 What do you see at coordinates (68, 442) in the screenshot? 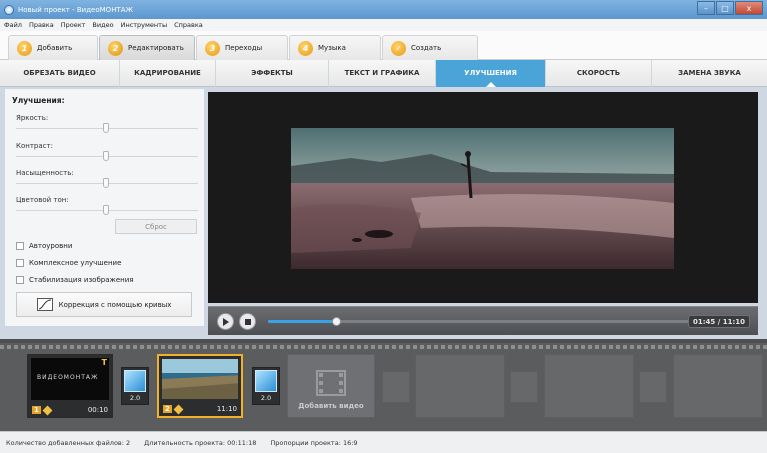
I see `status-files: Количество добавленных файлов: 2` at bounding box center [68, 442].